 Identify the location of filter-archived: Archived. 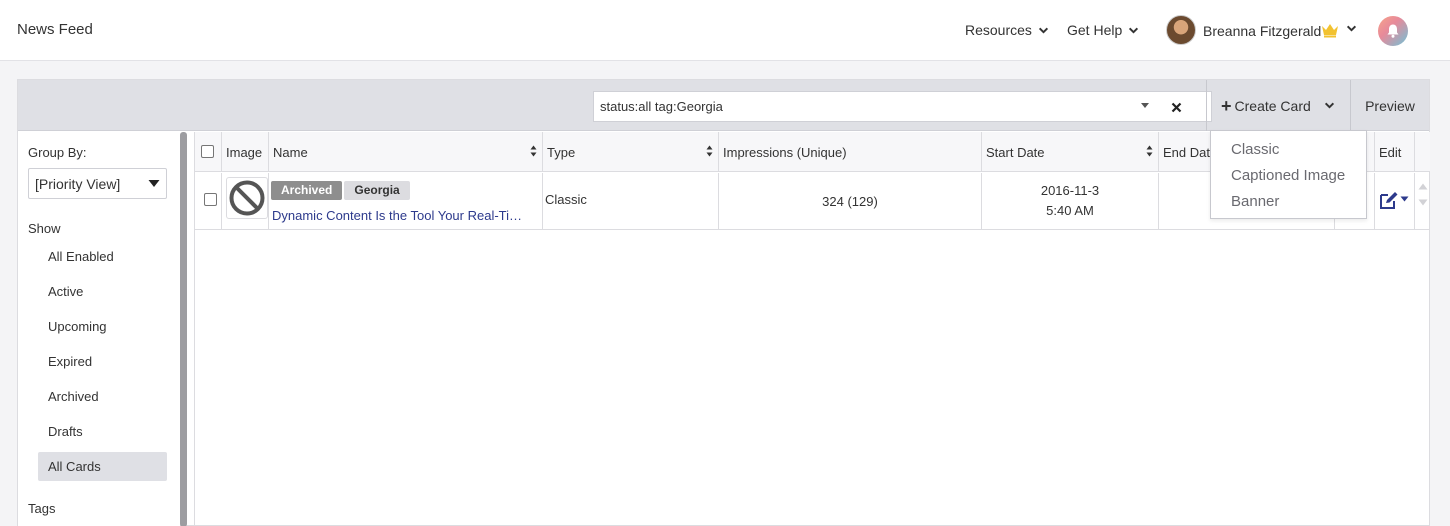
(102, 396).